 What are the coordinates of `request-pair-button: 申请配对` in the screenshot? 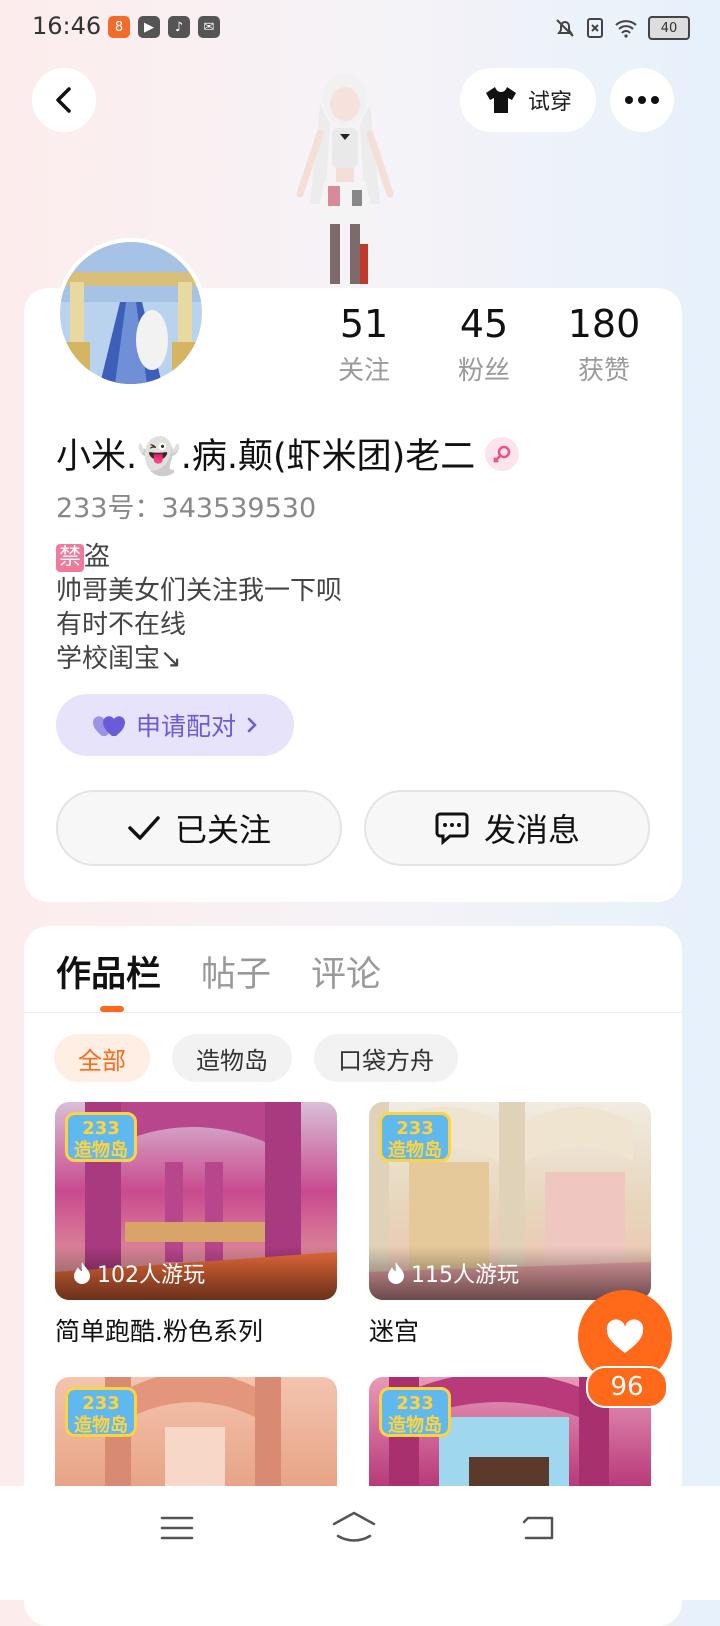 It's located at (175, 725).